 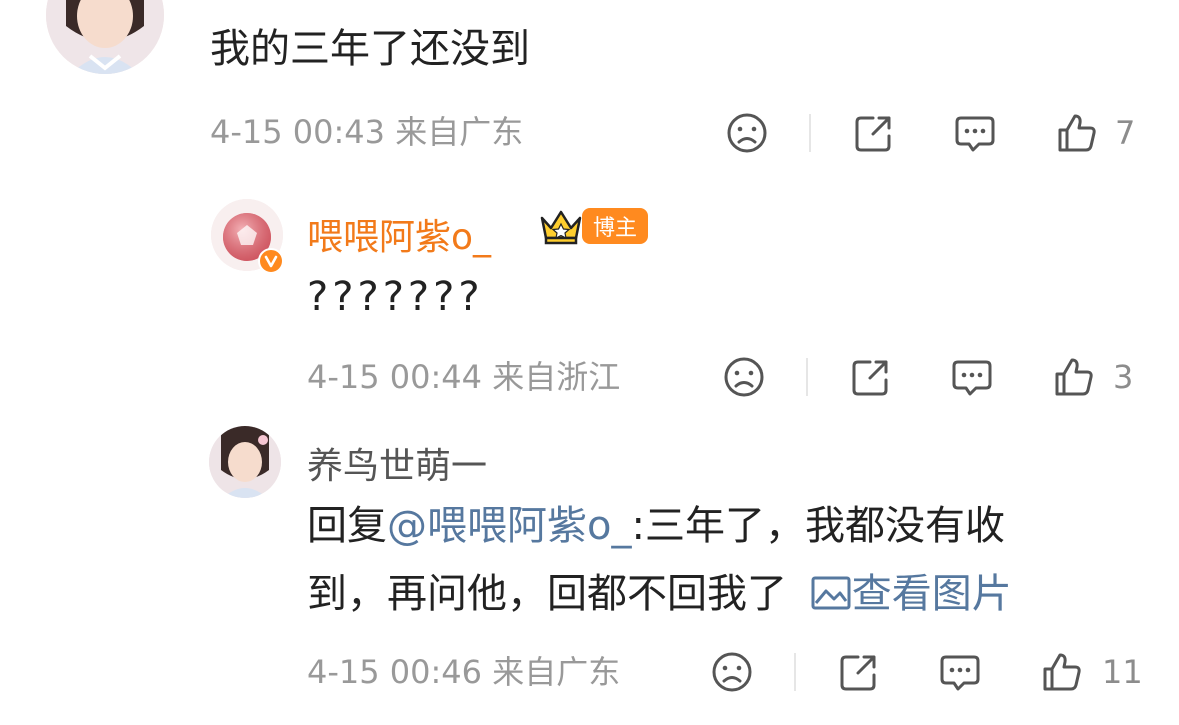 I want to click on reply-meta: 4-15 00:44 来自浙江, so click(x=464, y=377).